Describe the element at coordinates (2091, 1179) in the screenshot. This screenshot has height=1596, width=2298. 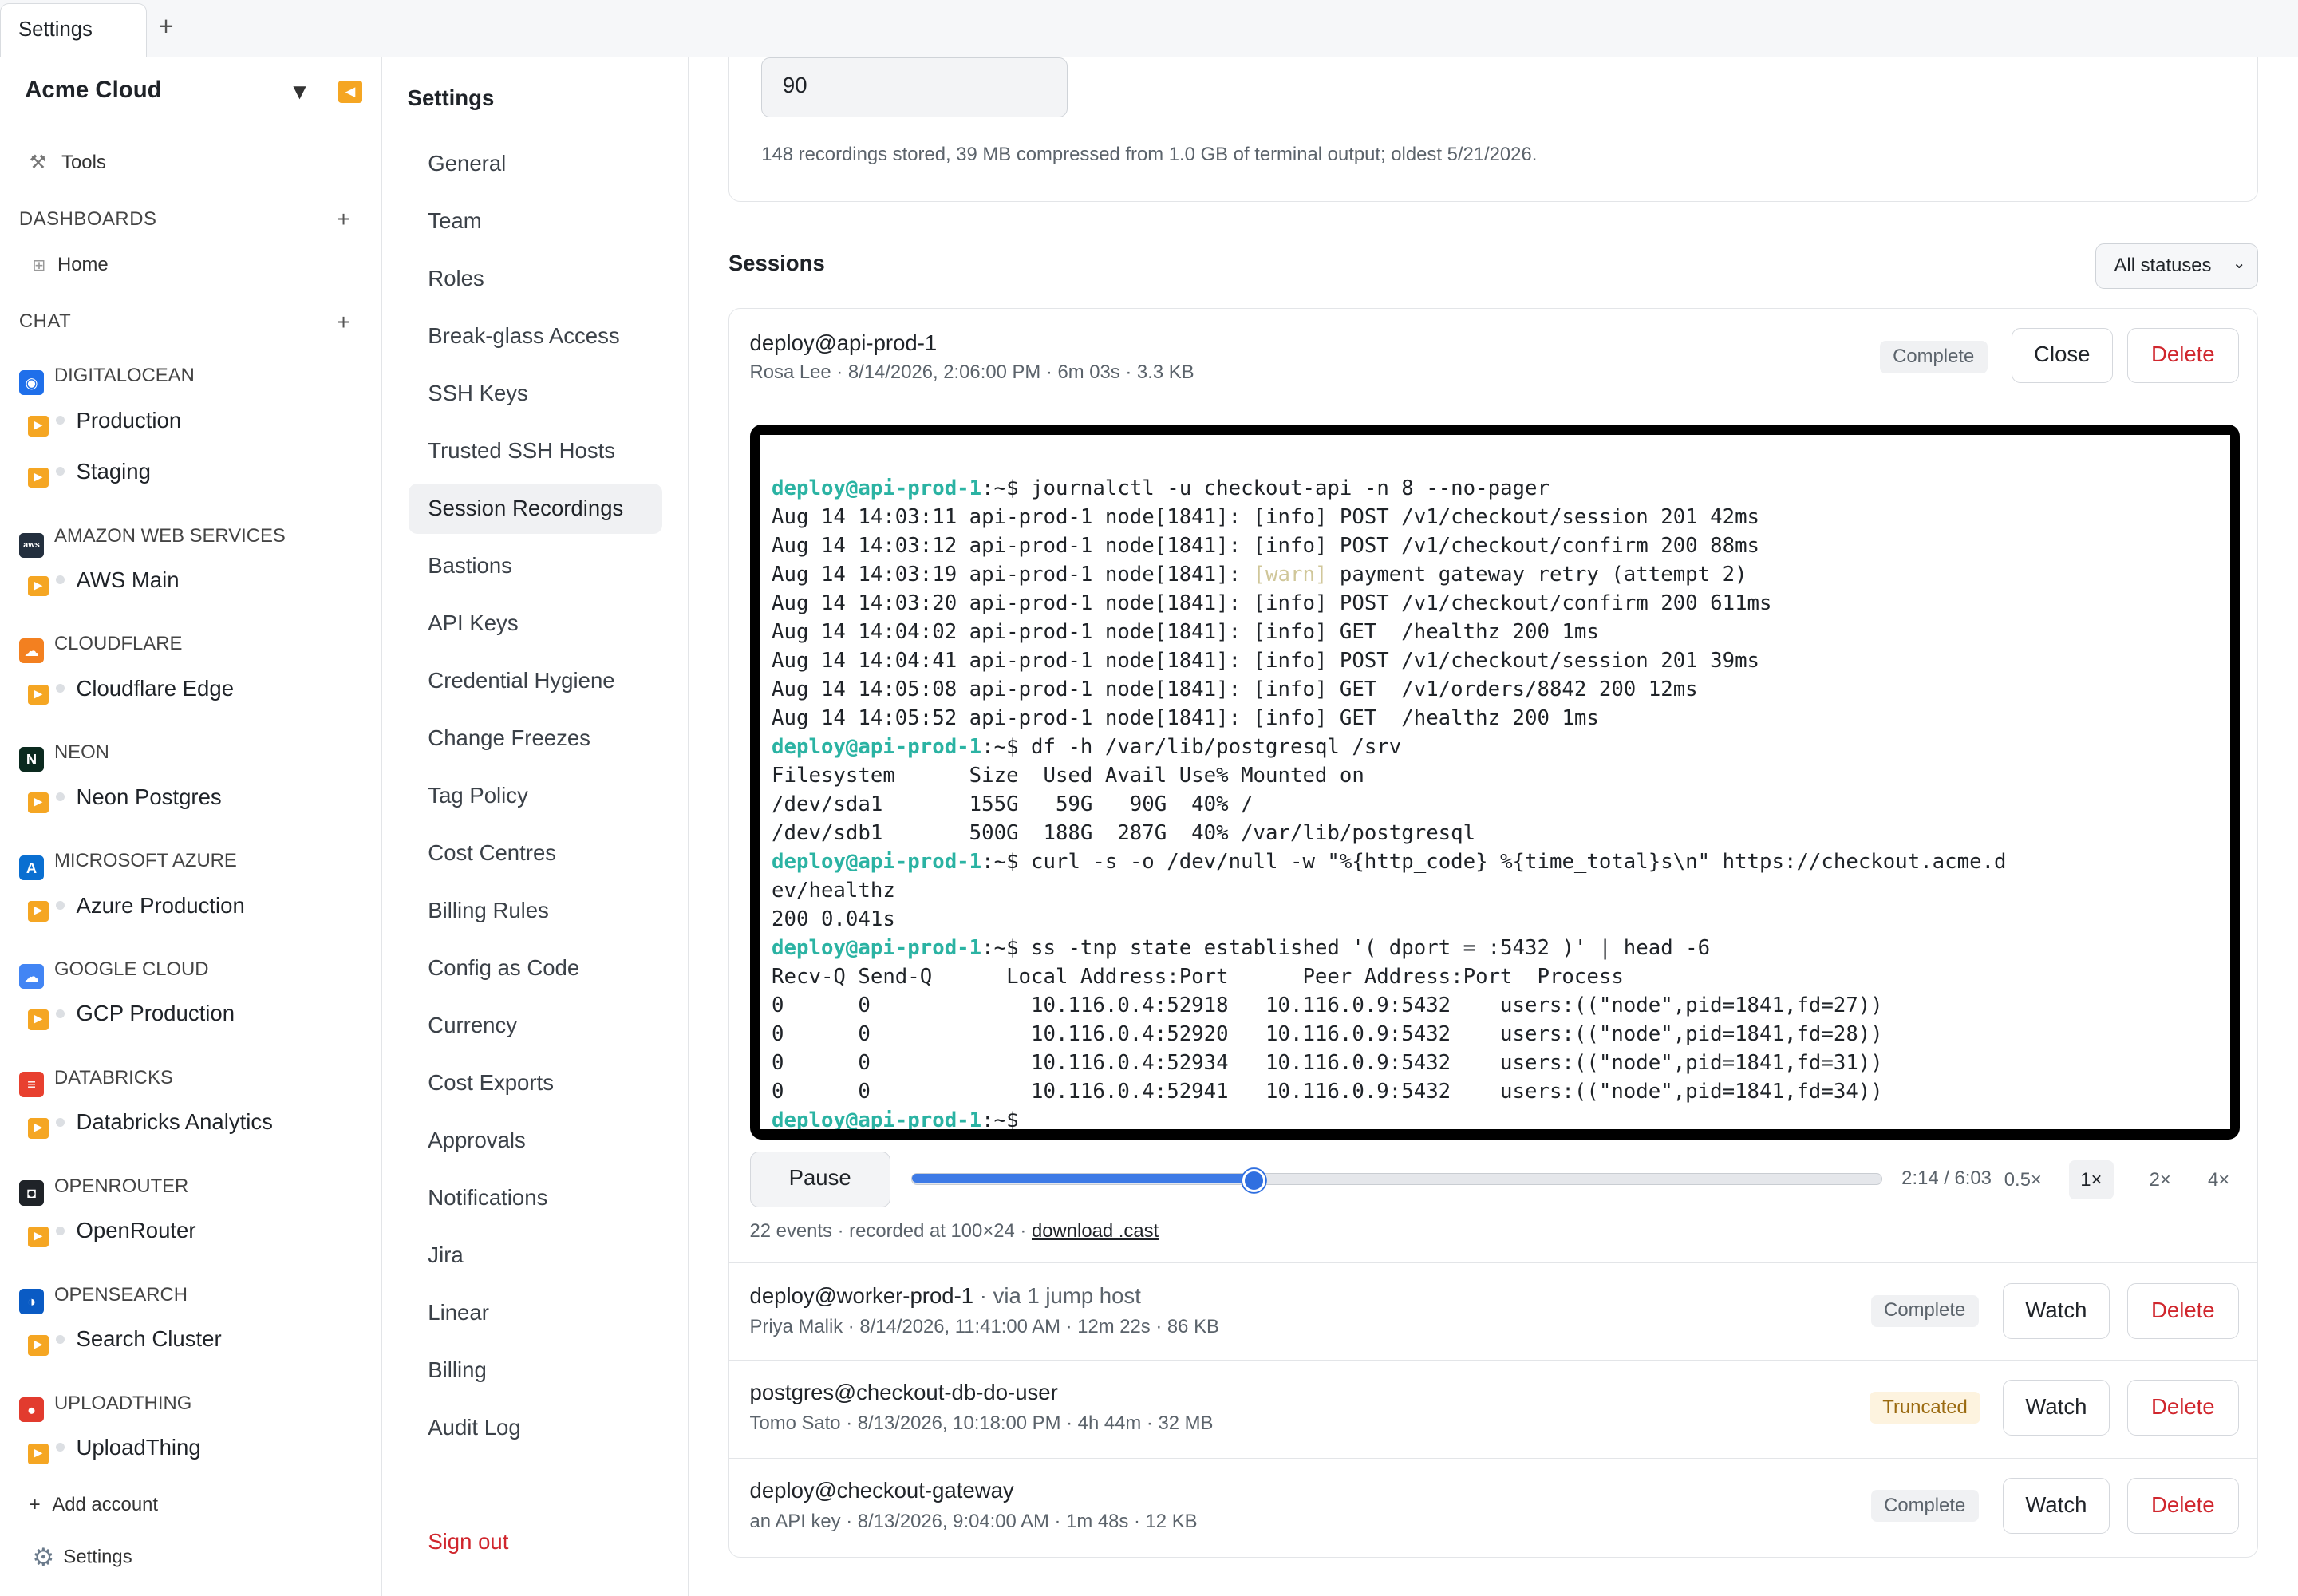
I see `speed-option: 1×` at that location.